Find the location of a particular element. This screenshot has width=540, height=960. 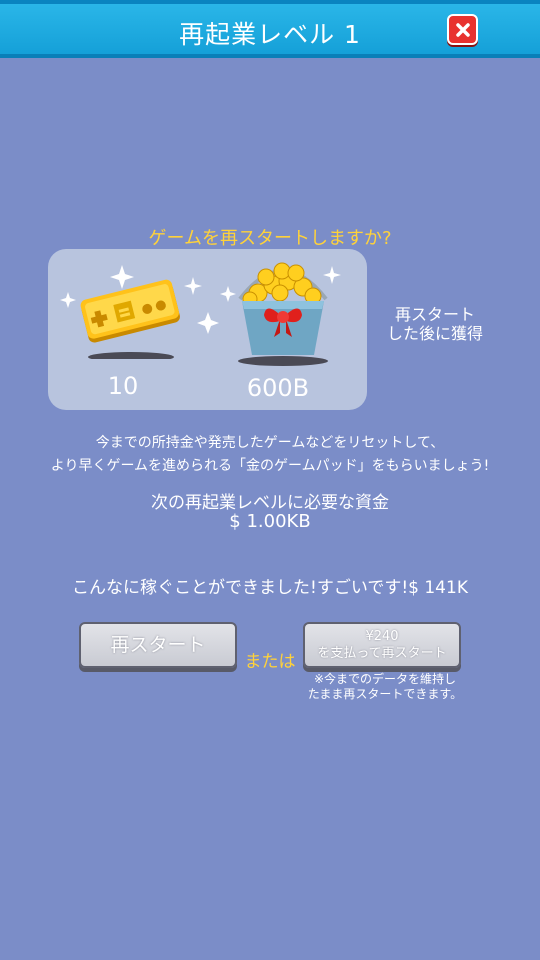

title-bar: 再起業レベル 1 is located at coordinates (270, 29).